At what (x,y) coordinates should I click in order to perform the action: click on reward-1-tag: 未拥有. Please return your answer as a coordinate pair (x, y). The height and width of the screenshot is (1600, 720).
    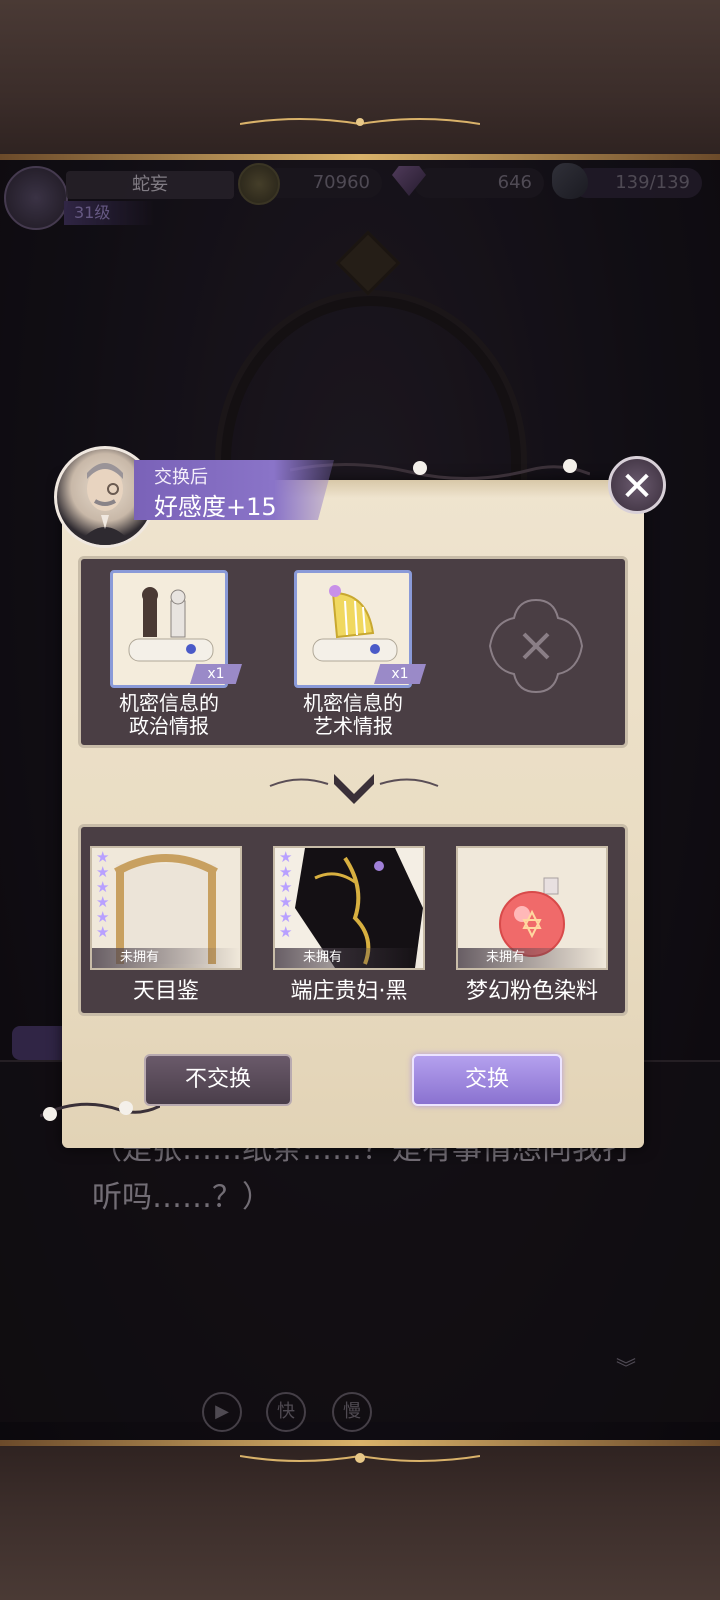
    Looking at the image, I should click on (166, 958).